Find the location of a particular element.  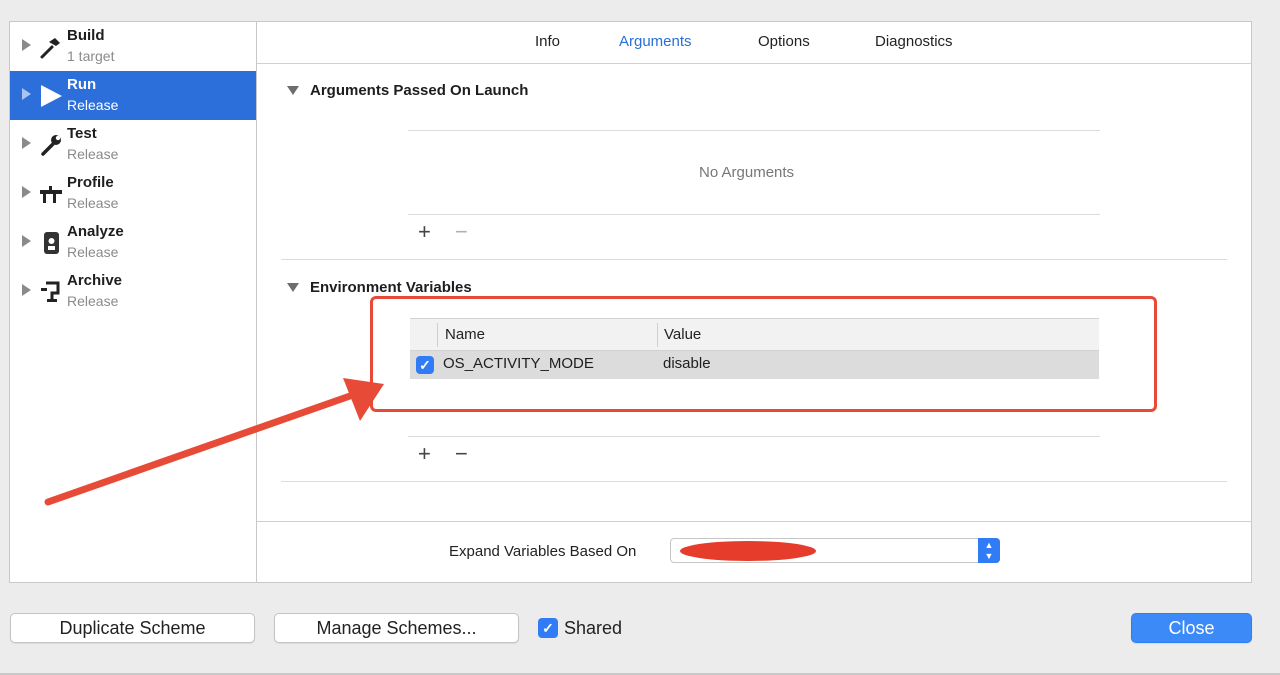

annotation-arrow-icon is located at coordinates (214, 442).